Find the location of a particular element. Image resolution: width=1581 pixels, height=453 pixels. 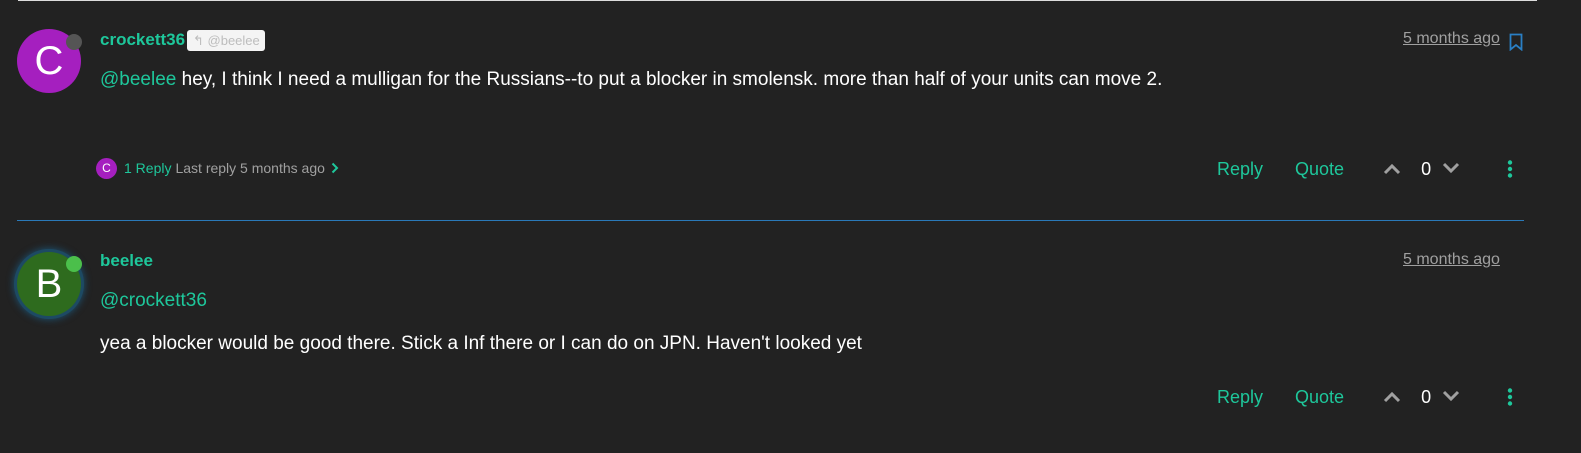

reply-avatar: C is located at coordinates (106, 168).